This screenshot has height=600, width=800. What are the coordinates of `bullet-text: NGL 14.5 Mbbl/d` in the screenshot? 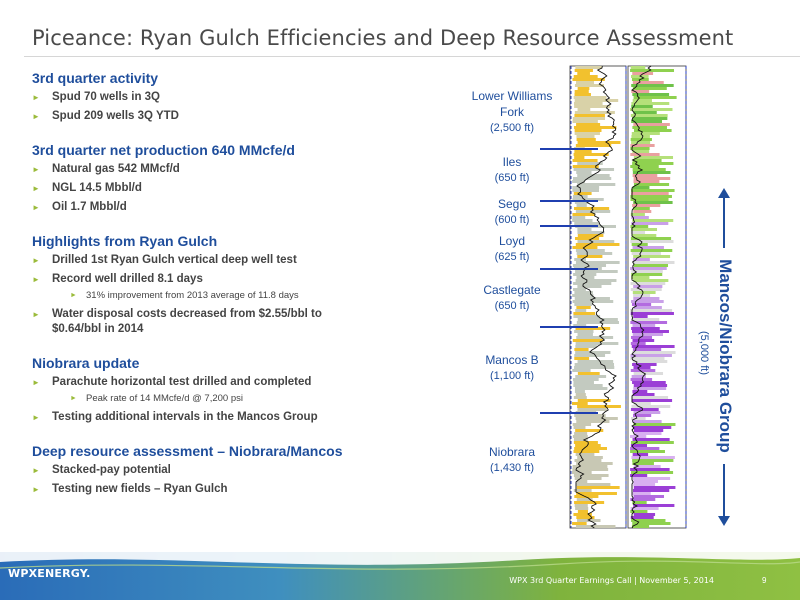 It's located at (97, 188).